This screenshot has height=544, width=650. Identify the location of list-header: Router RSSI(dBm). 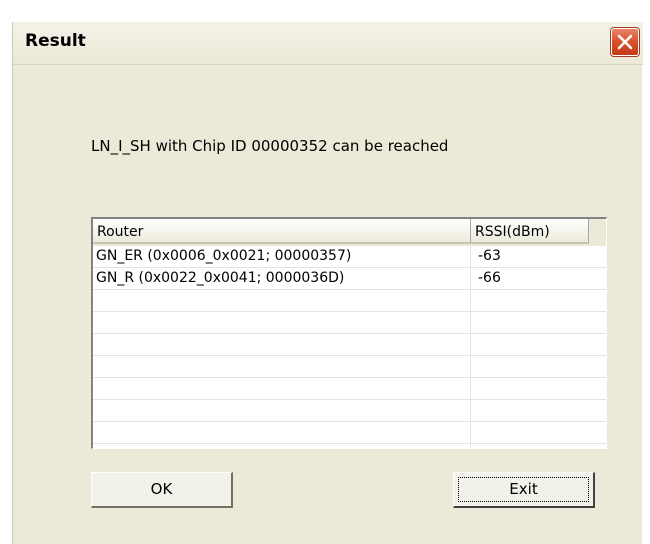
(349, 232).